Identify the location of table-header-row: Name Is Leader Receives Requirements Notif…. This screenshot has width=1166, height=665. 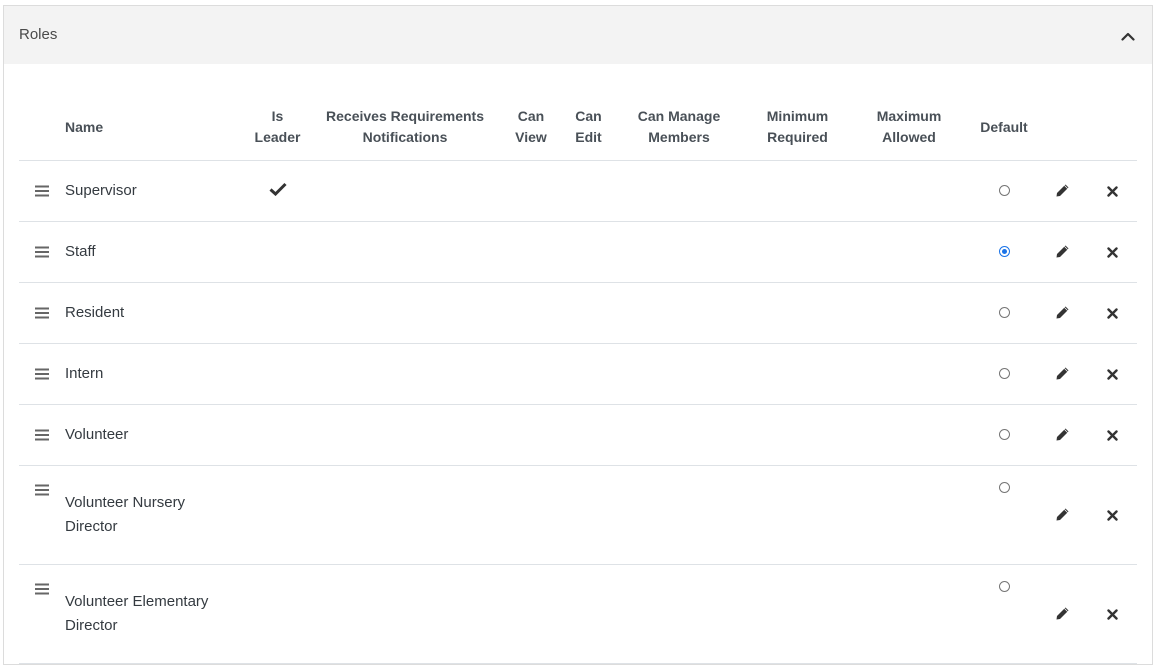
(578, 127).